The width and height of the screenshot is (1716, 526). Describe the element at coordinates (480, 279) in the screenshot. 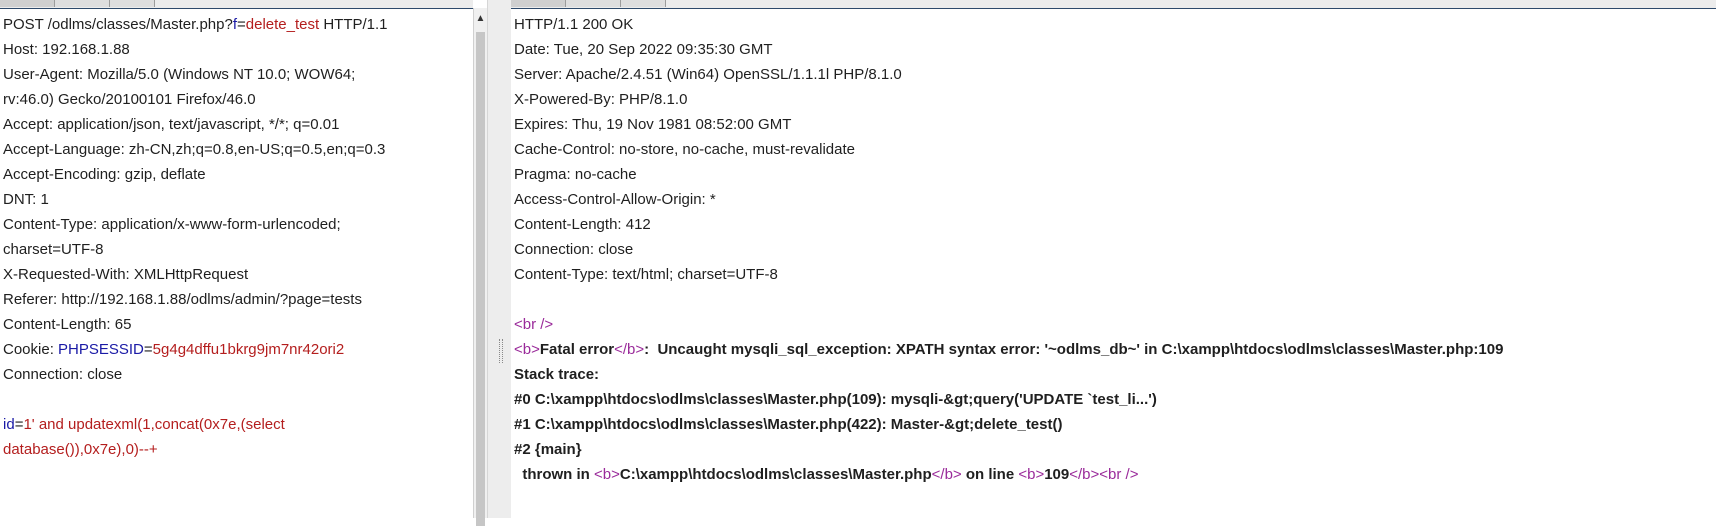

I see `scroll-thumb` at that location.